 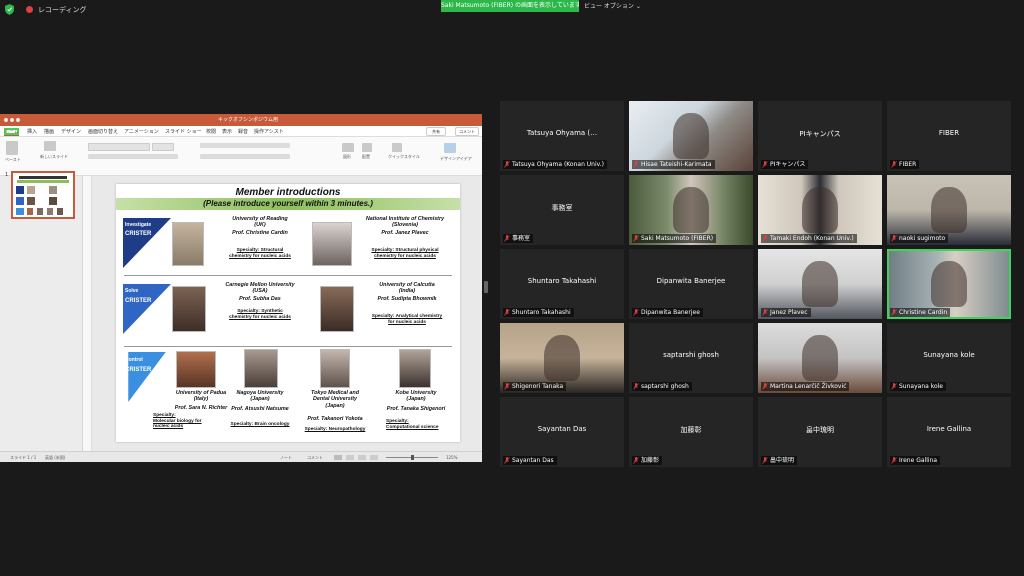 I want to click on participant-tile: saptarshi ghosh saptarshi ghosh, so click(x=691, y=358).